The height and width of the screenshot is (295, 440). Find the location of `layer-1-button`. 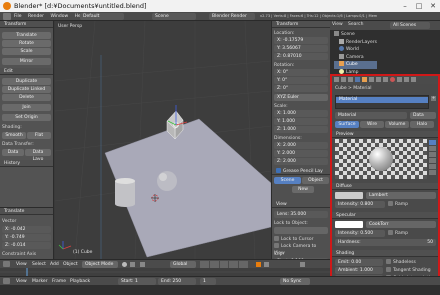

layer-1-button is located at coordinates (204, 264).